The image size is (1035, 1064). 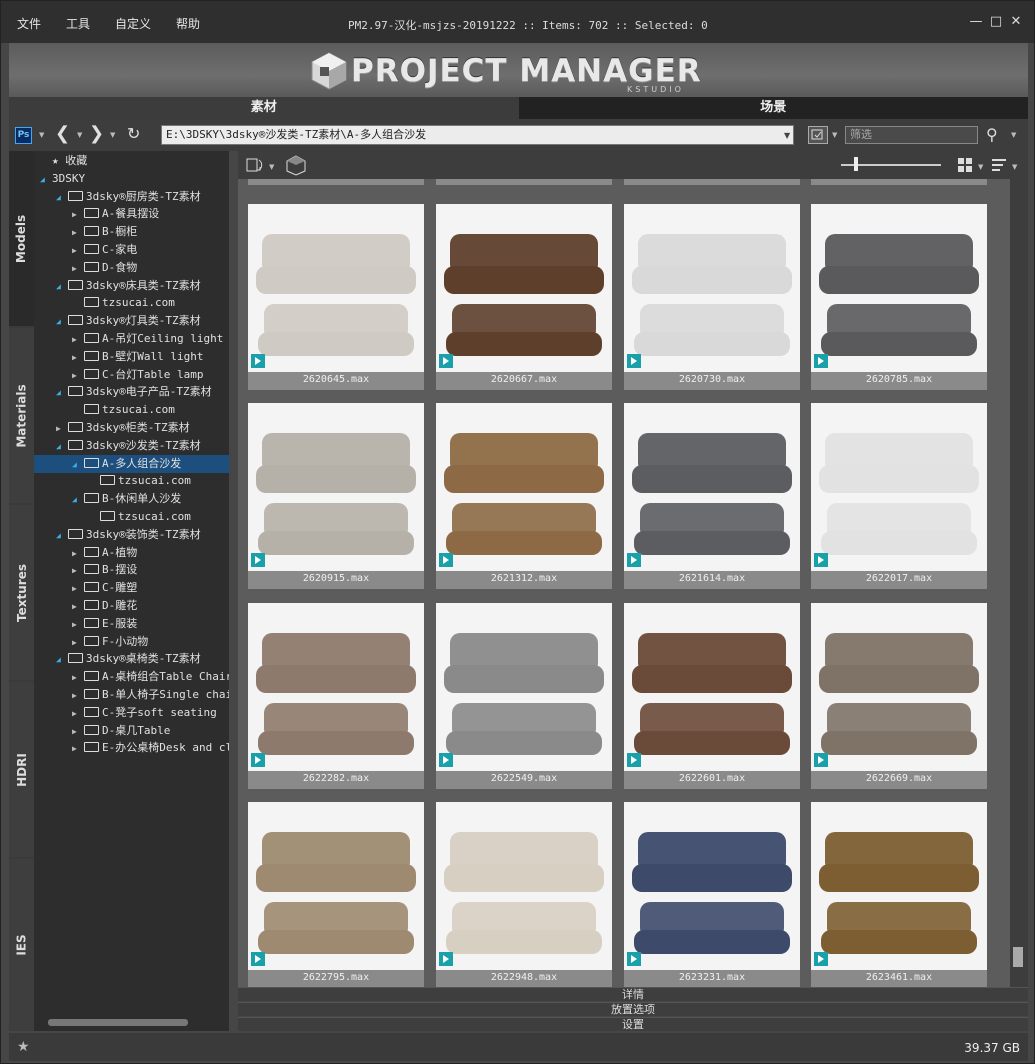 What do you see at coordinates (712, 496) in the screenshot?
I see `model-thumbnail: 2621614.max` at bounding box center [712, 496].